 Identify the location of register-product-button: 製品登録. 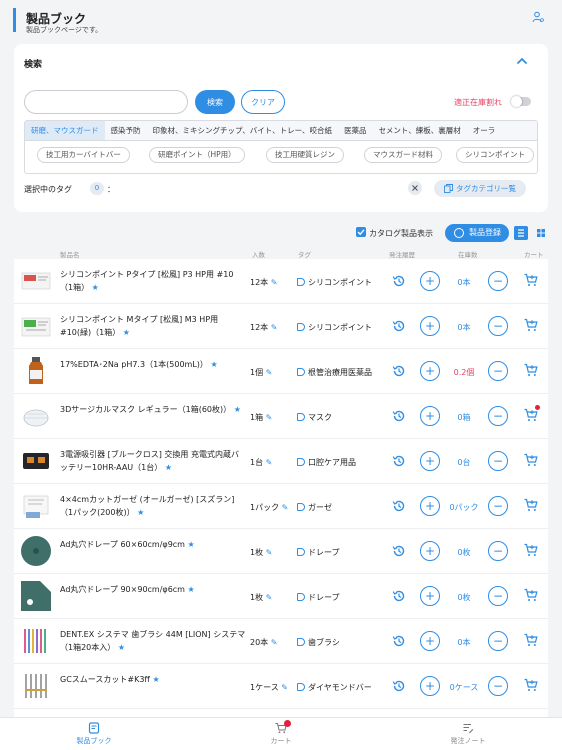
(477, 233).